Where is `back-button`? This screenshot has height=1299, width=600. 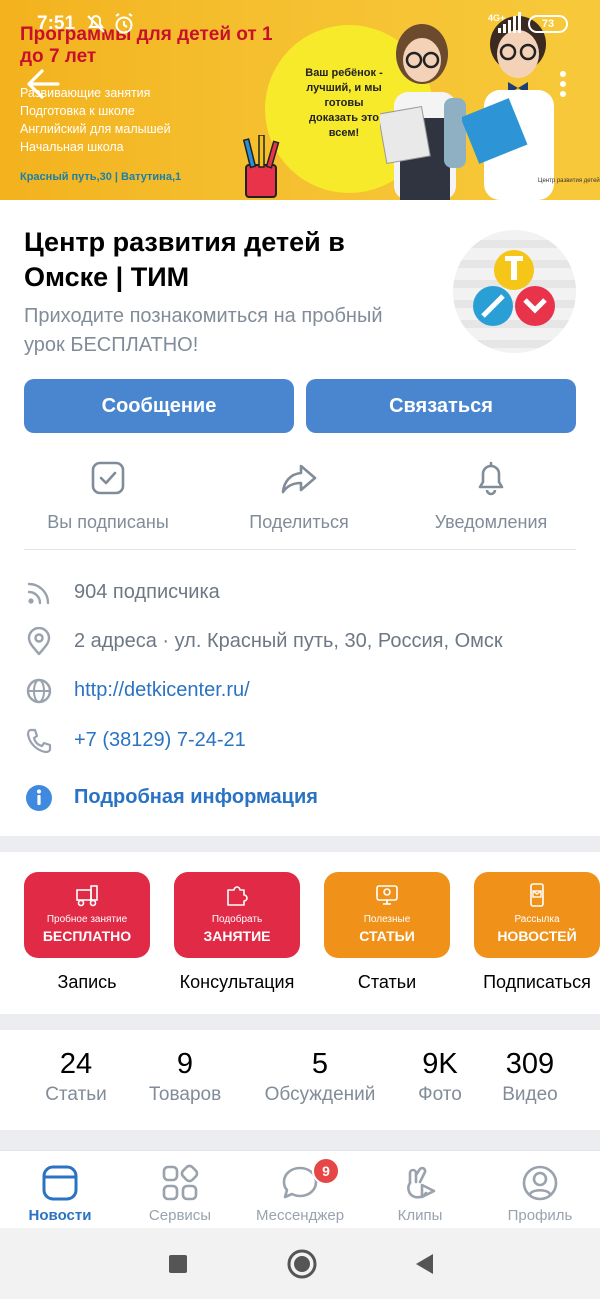 back-button is located at coordinates (43, 84).